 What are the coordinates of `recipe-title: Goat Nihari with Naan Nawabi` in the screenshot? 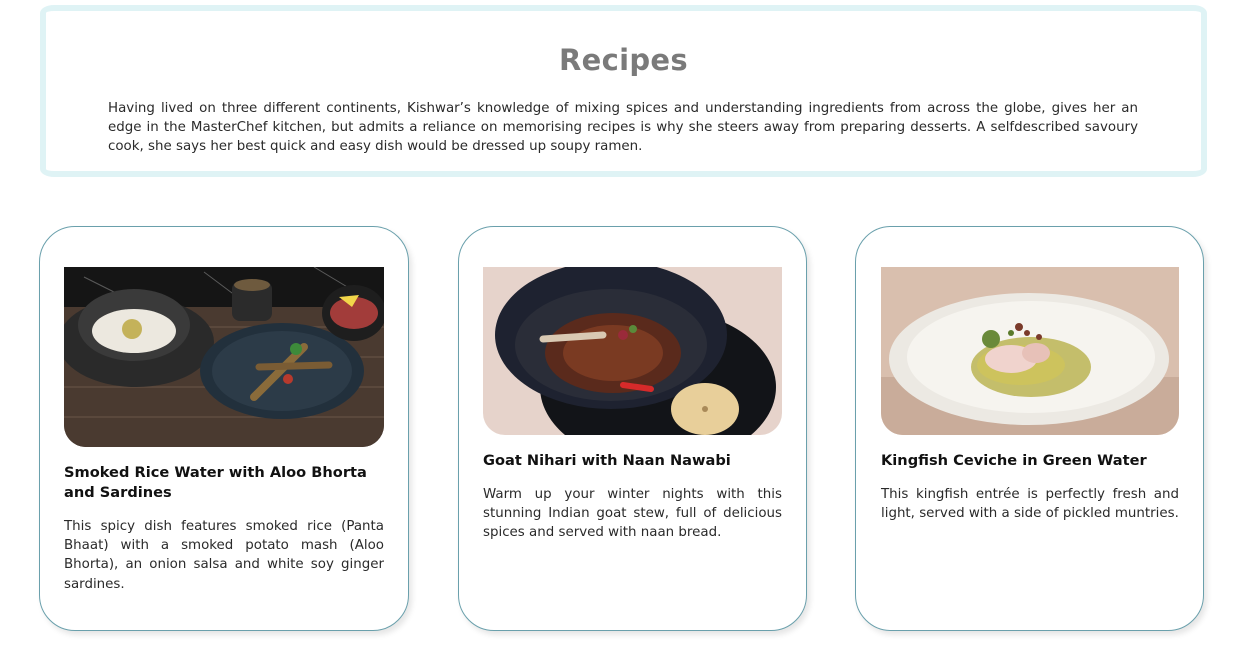 It's located at (632, 461).